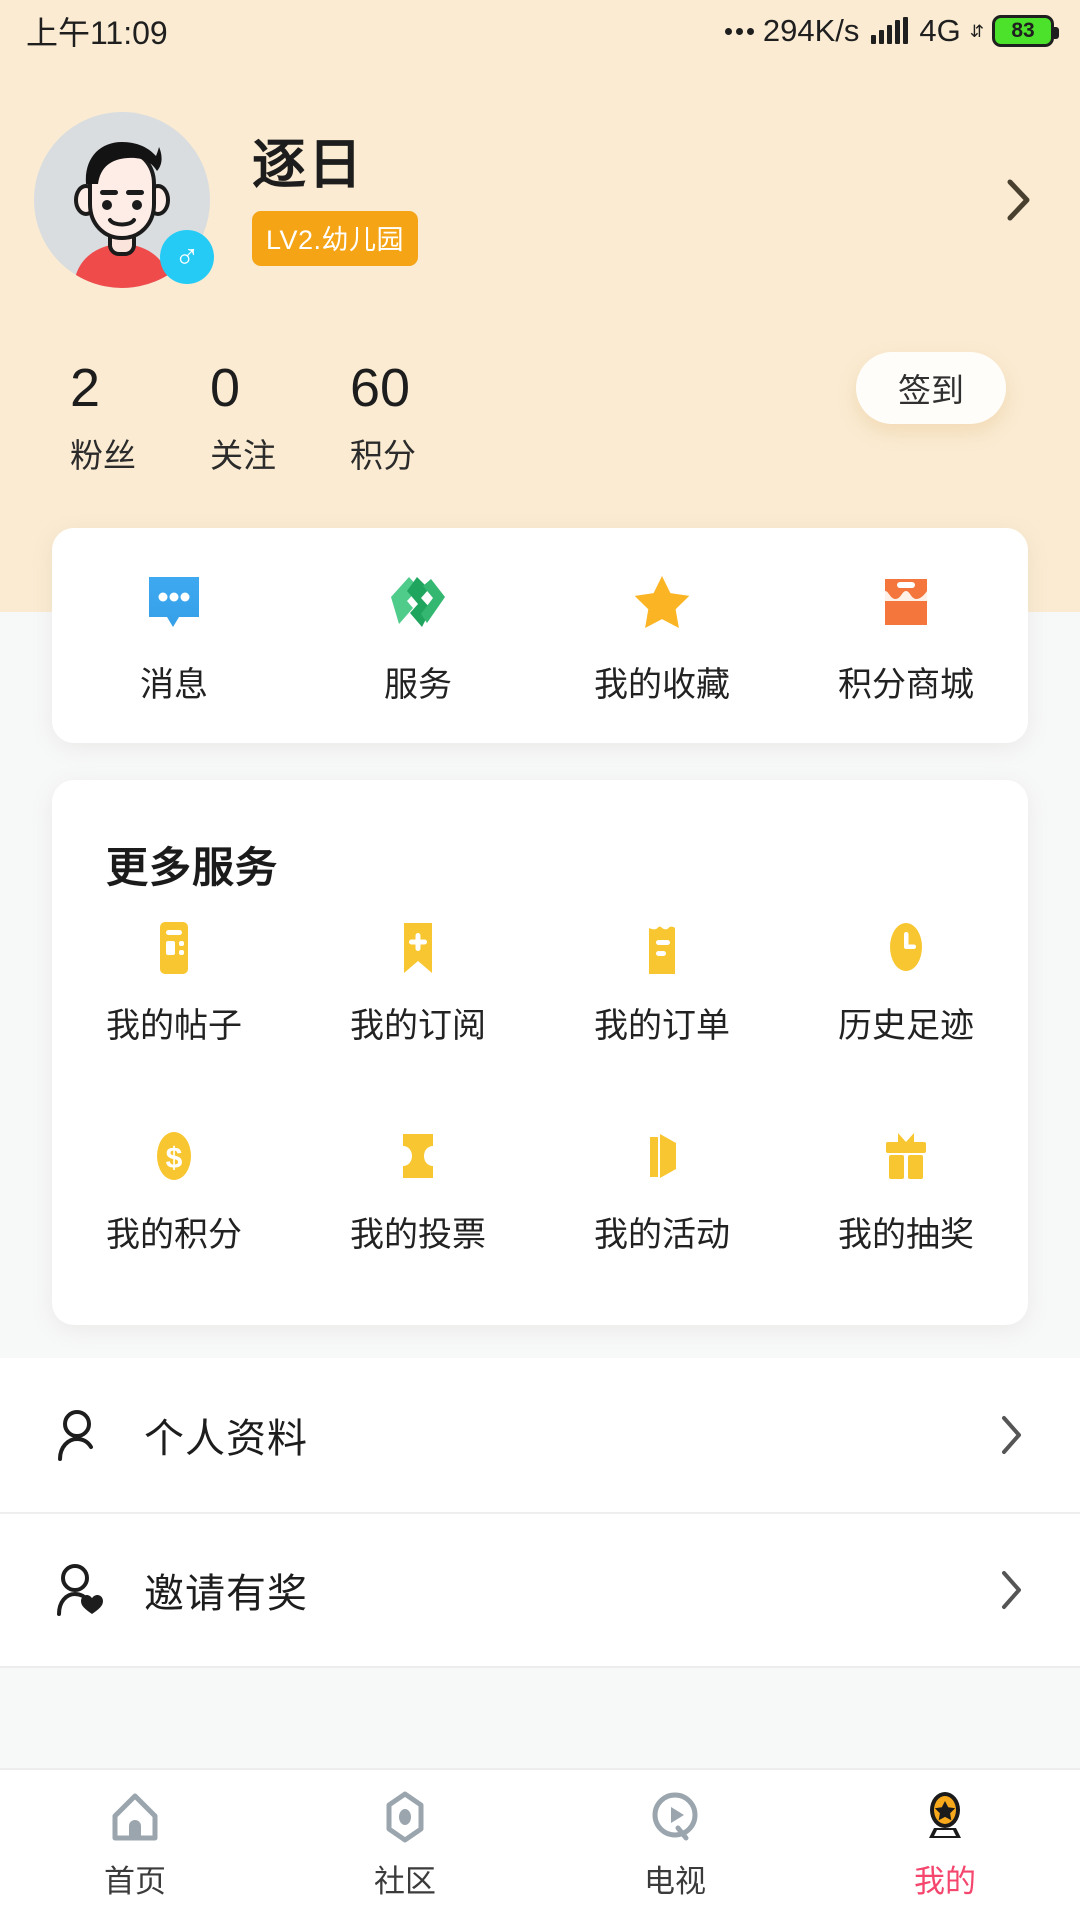 The width and height of the screenshot is (1080, 1920). What do you see at coordinates (945, 1845) in the screenshot?
I see `nav-item-mine: 我的` at bounding box center [945, 1845].